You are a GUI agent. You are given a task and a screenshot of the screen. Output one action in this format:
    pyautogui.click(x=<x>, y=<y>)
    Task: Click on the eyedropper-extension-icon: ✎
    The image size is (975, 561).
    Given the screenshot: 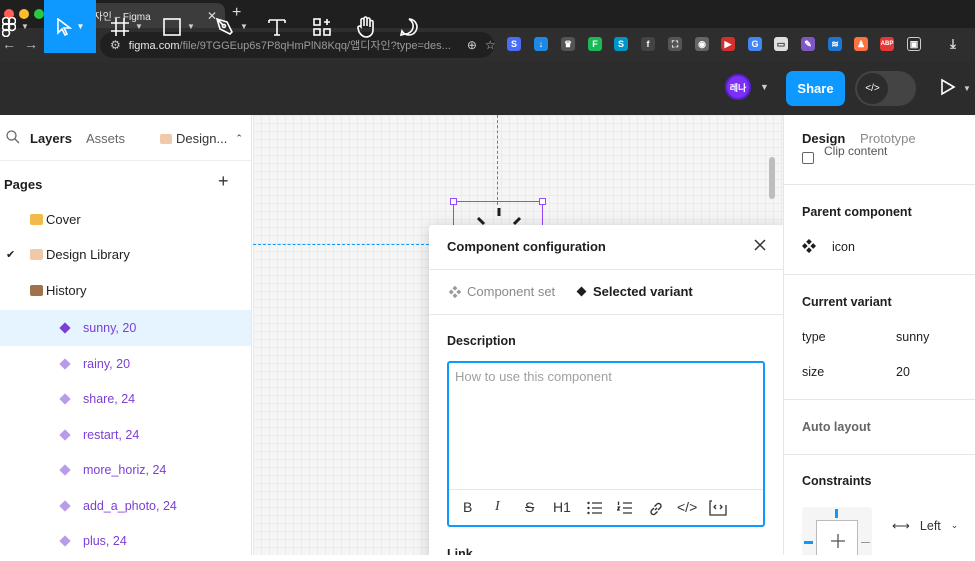 What is the action you would take?
    pyautogui.click(x=808, y=44)
    